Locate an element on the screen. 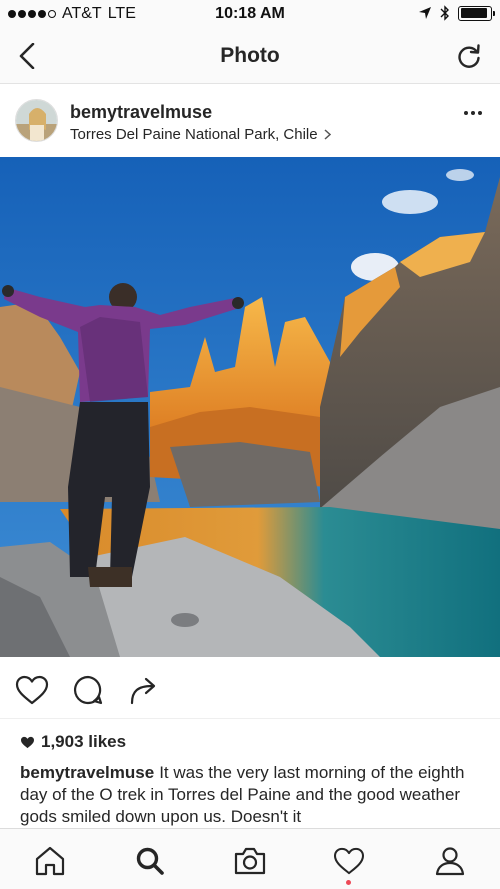  share-button is located at coordinates (144, 690).